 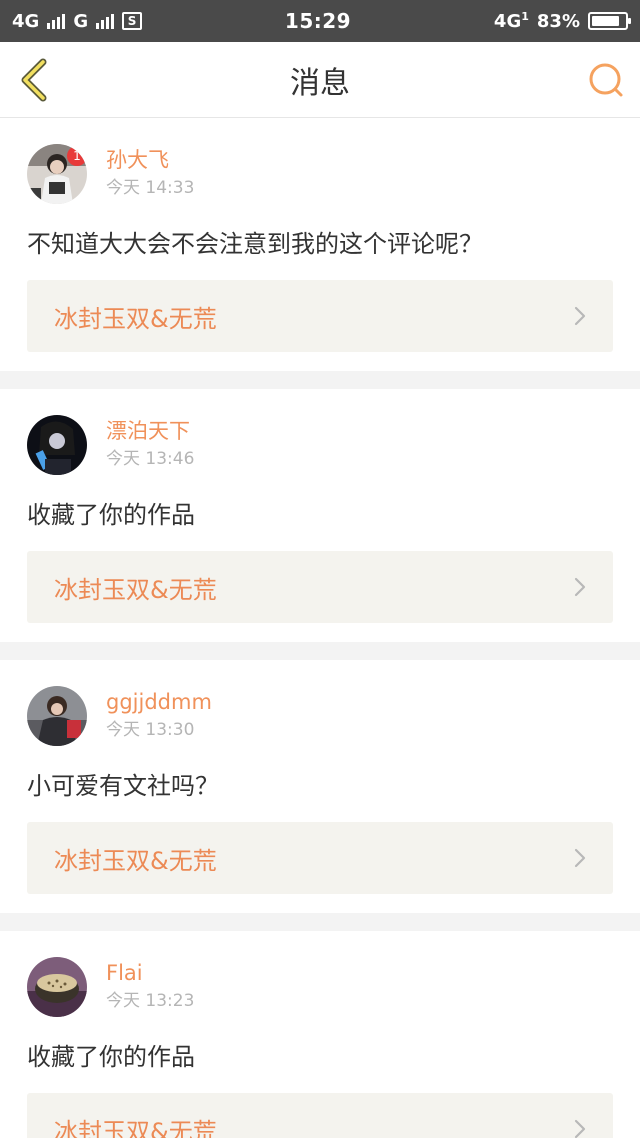 What do you see at coordinates (609, 21) in the screenshot?
I see `battery-icon` at bounding box center [609, 21].